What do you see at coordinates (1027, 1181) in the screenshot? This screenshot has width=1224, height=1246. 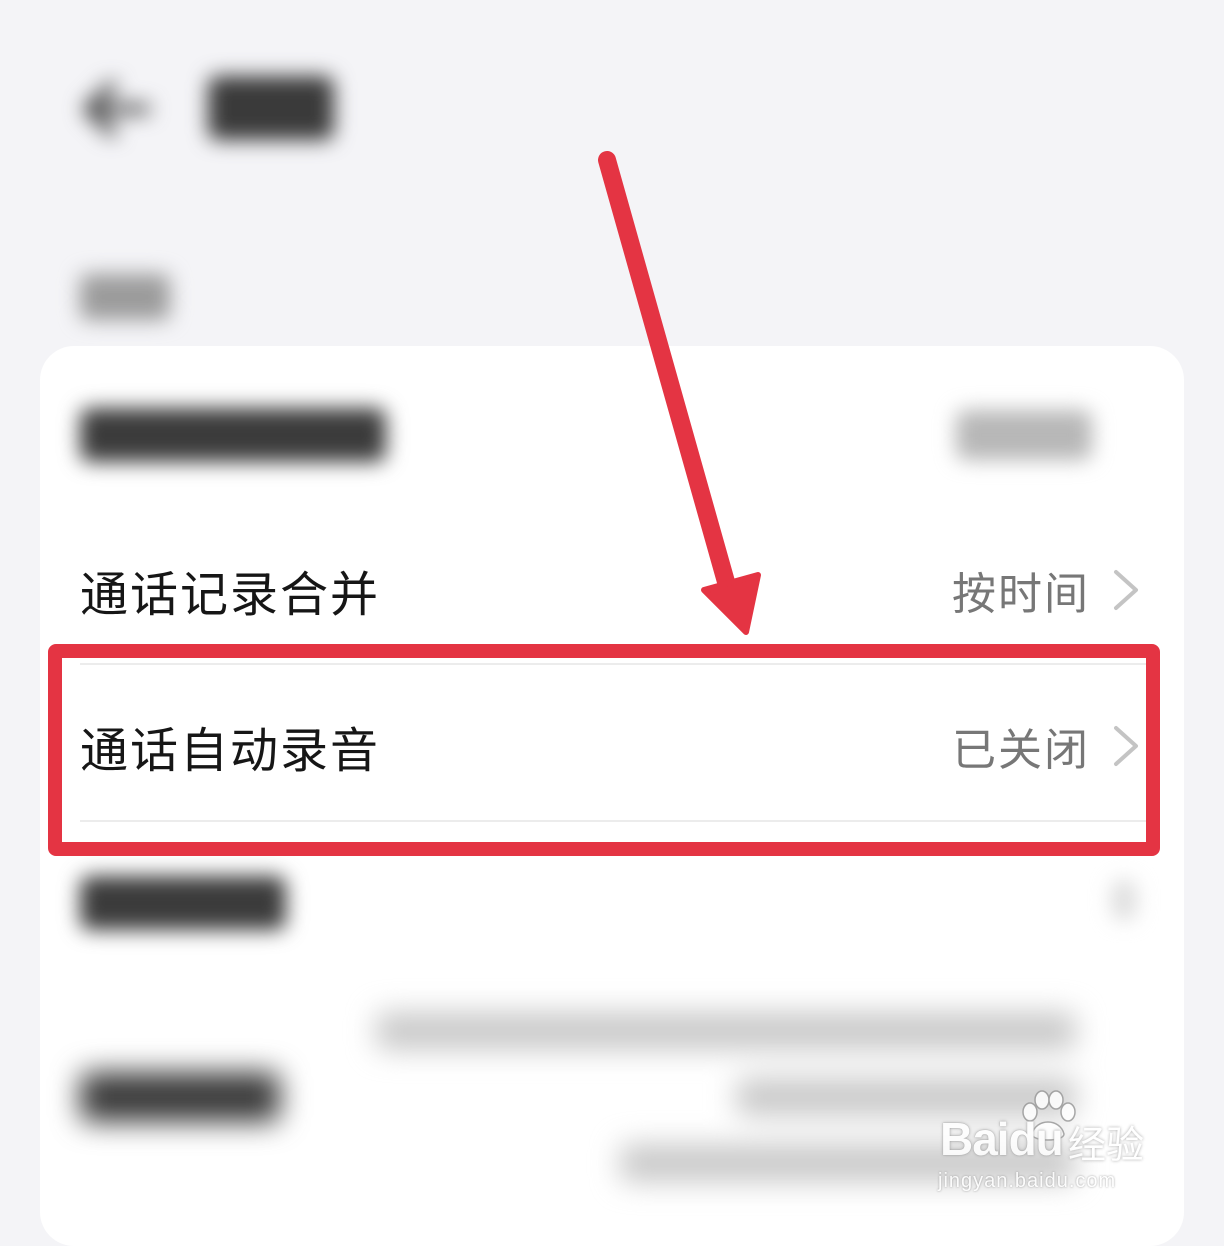 I see `watermark-url: jingyan.baidu.com` at bounding box center [1027, 1181].